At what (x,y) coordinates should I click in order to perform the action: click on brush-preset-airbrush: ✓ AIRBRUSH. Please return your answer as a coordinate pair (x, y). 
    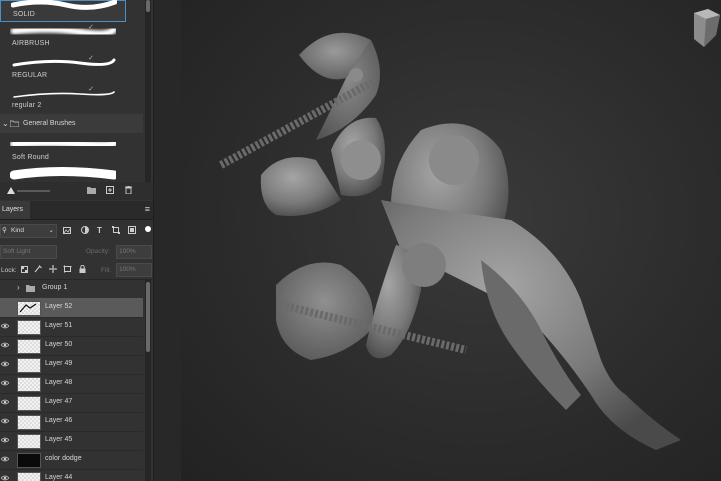
    Looking at the image, I should click on (62, 36).